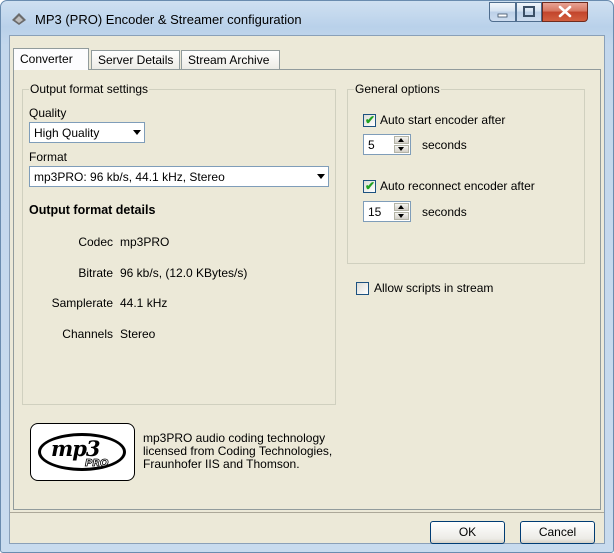  What do you see at coordinates (444, 212) in the screenshot?
I see `auto-reconnect-seconds-label: seconds` at bounding box center [444, 212].